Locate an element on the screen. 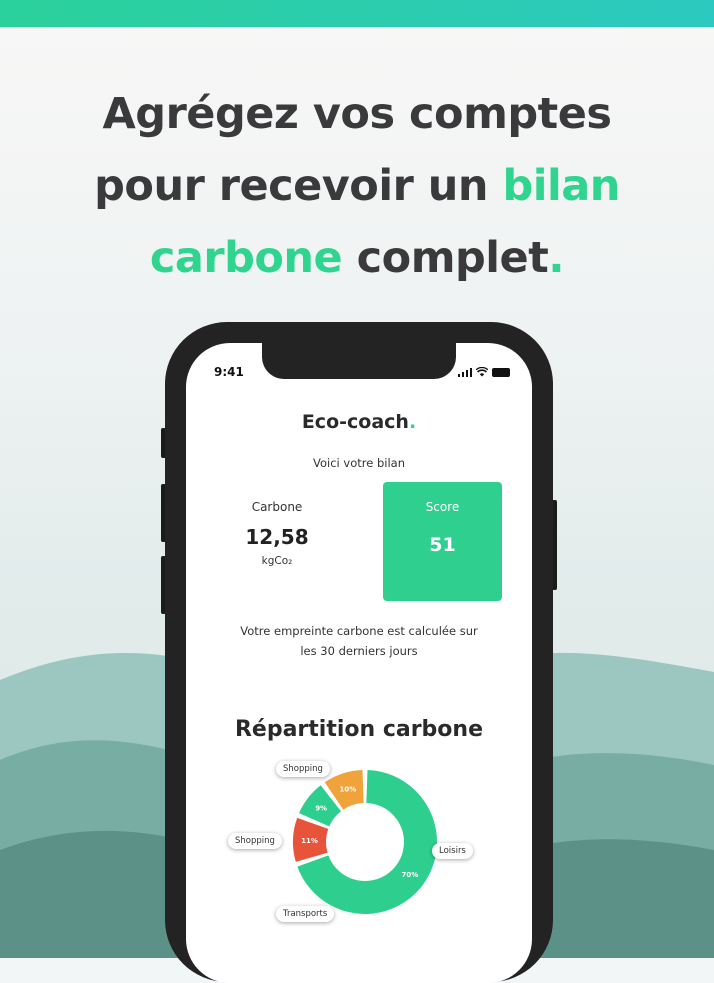  carbon-donut-chart: 70% 11% 9% 10% is located at coordinates (365, 842).